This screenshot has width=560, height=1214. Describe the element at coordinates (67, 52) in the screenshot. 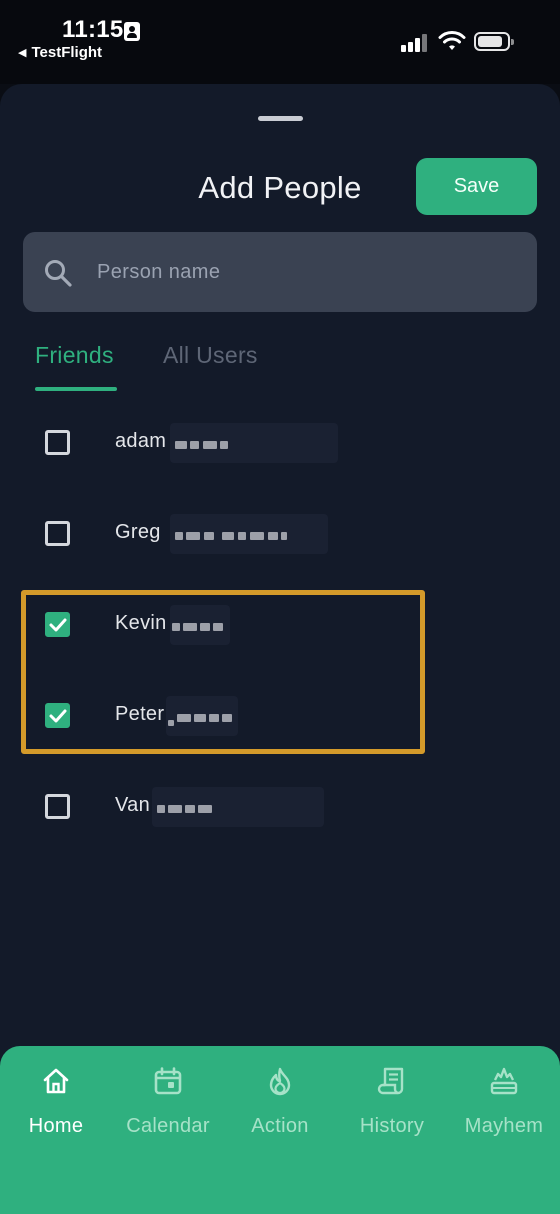

I see `back-app-label: TestFlight` at that location.